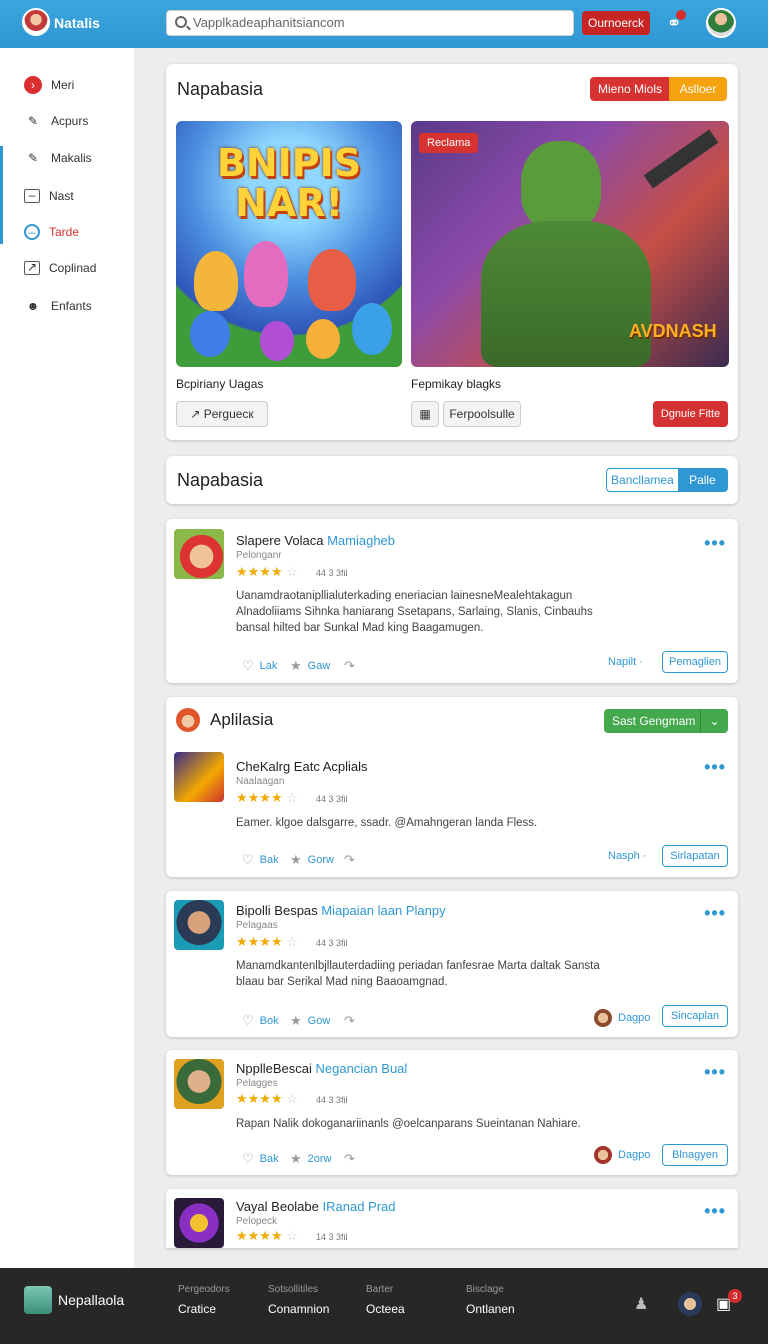 This screenshot has height=1344, width=768. Describe the element at coordinates (695, 1016) in the screenshot. I see `post-action-button: Sincaplan` at that location.